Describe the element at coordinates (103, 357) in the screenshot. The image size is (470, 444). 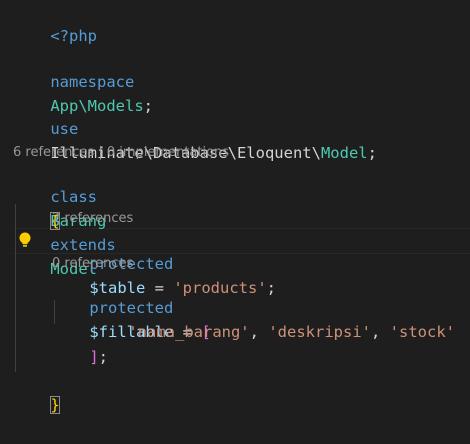
I see `fillable-semicolon: ;` at that location.